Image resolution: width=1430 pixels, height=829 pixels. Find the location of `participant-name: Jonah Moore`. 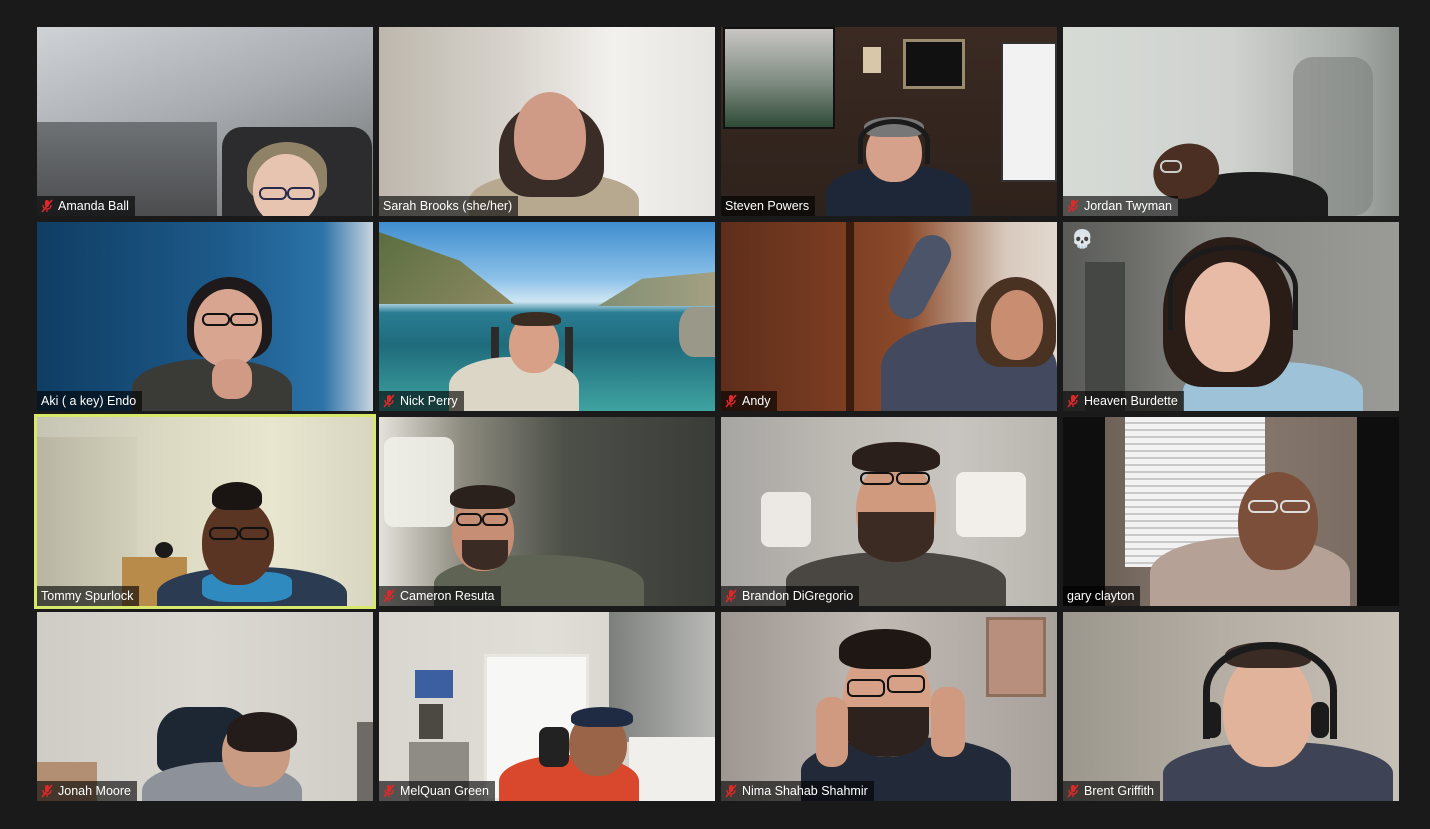

participant-name: Jonah Moore is located at coordinates (94, 791).